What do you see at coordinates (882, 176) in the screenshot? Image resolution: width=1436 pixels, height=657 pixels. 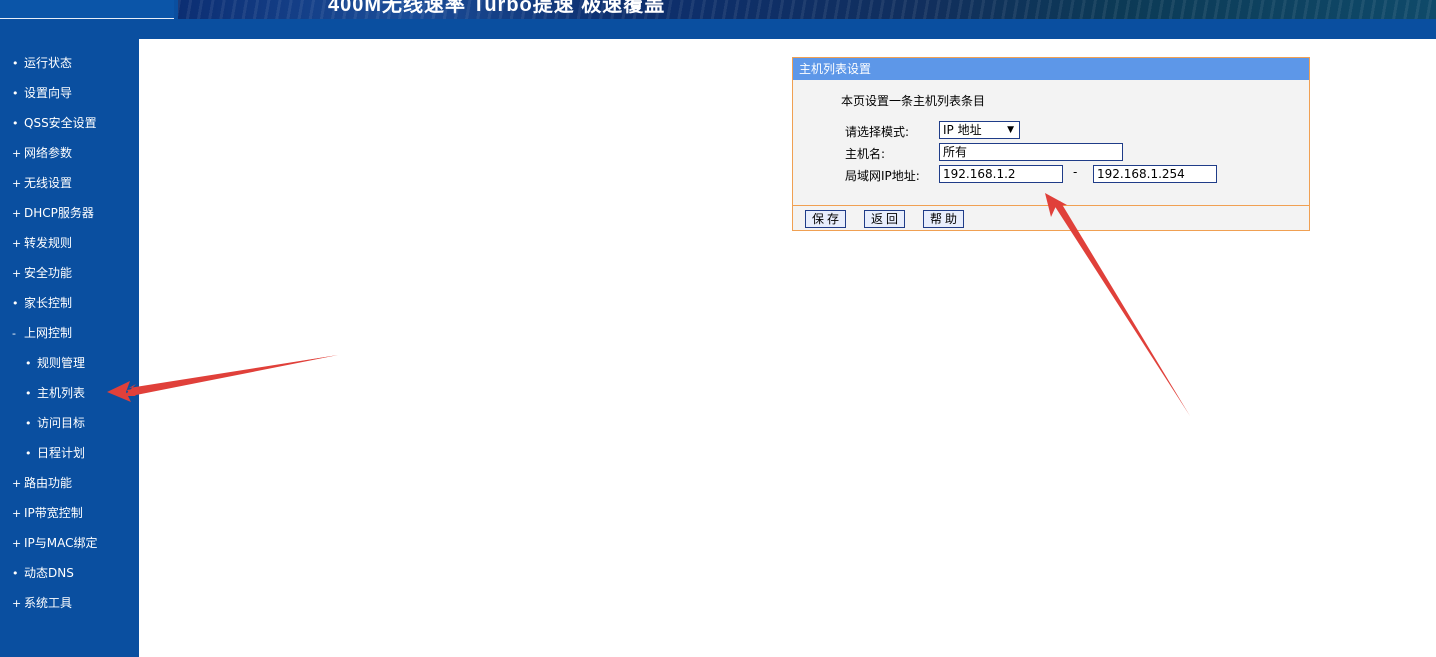 I see `lan-ip-label: 局域网IP地址:` at bounding box center [882, 176].